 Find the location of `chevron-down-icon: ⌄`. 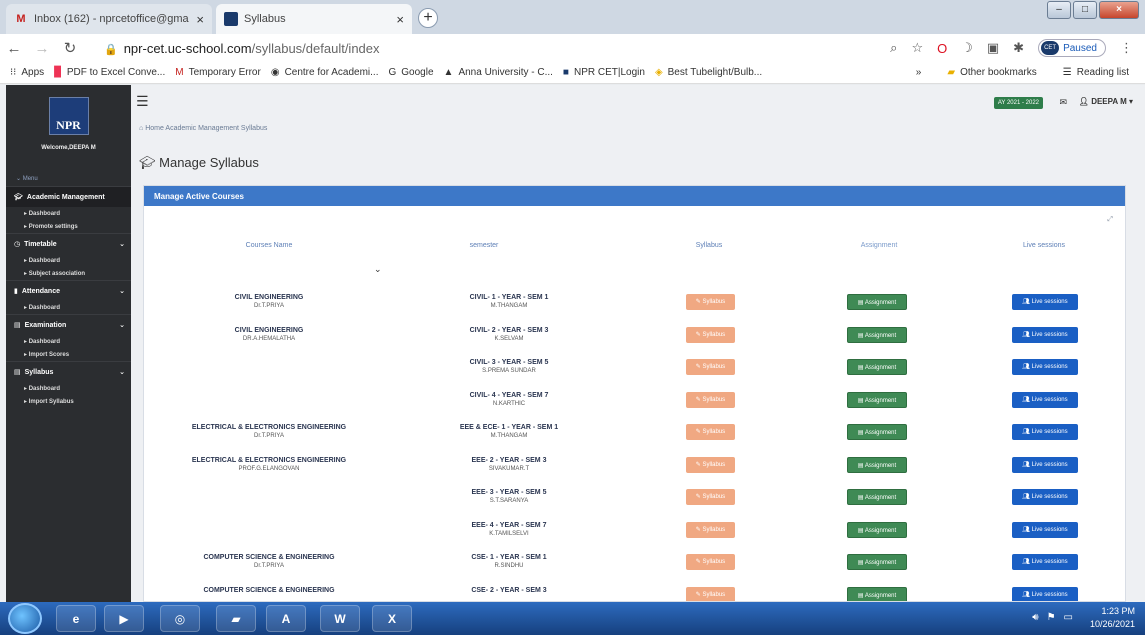

chevron-down-icon: ⌄ is located at coordinates (378, 269).